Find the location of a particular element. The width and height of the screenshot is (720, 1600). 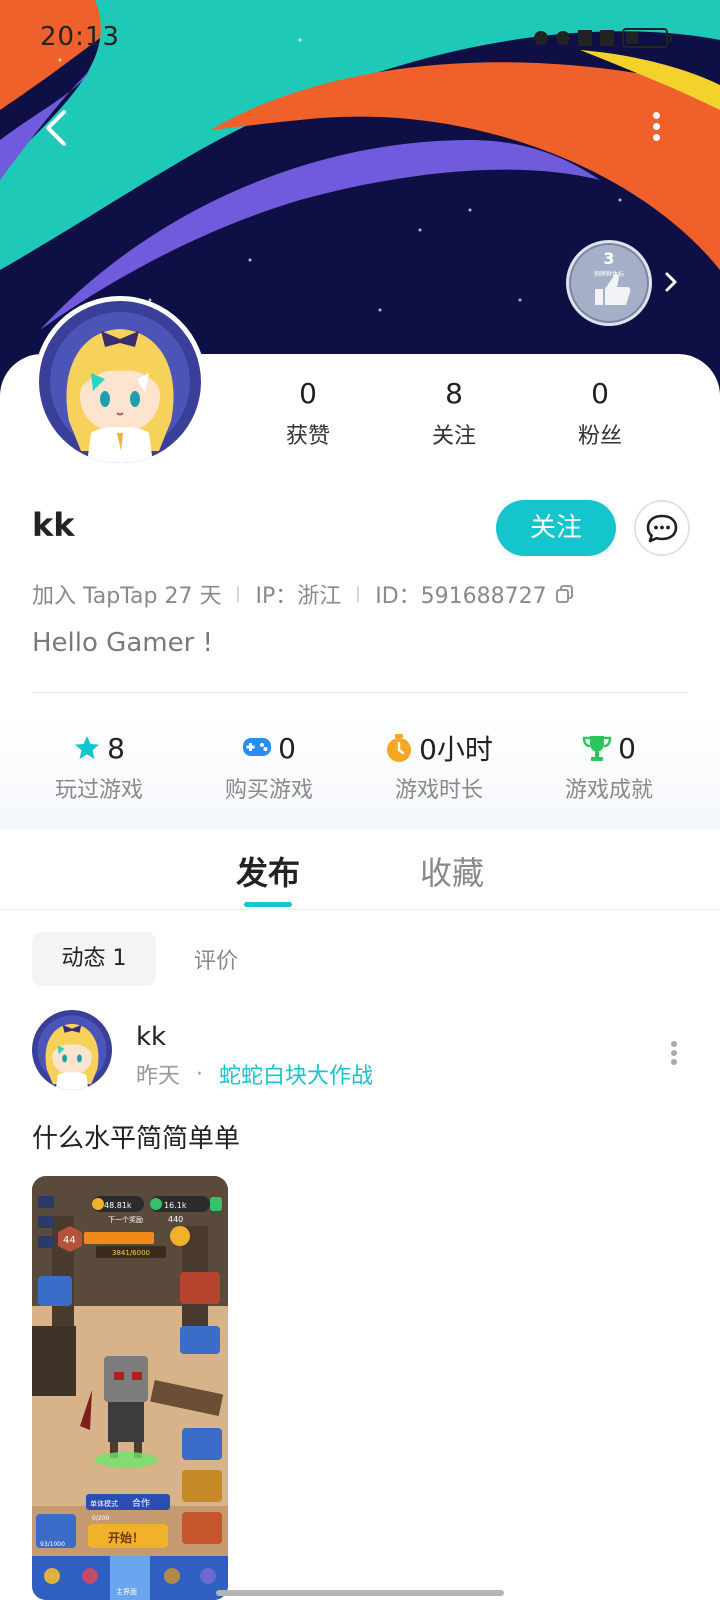

stat-label: 关注 is located at coordinates (453, 436).